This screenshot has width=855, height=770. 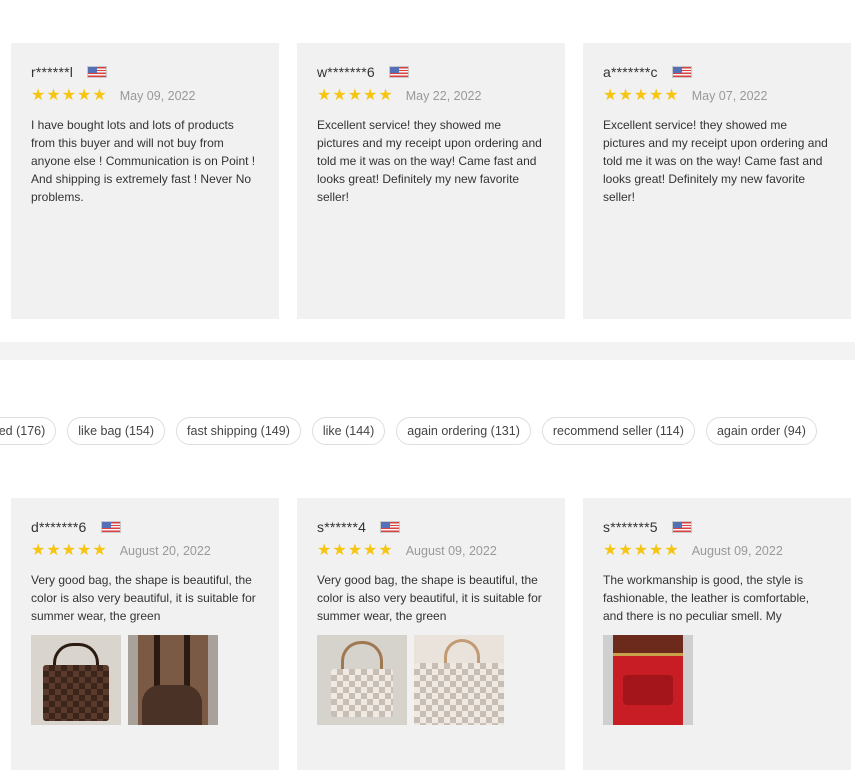 What do you see at coordinates (630, 527) in the screenshot?
I see `reviewer-name: s*******5` at bounding box center [630, 527].